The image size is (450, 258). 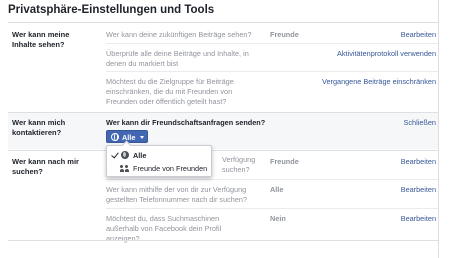 What do you see at coordinates (418, 34) in the screenshot?
I see `edit-future-posts-link: Bearbeiten` at bounding box center [418, 34].